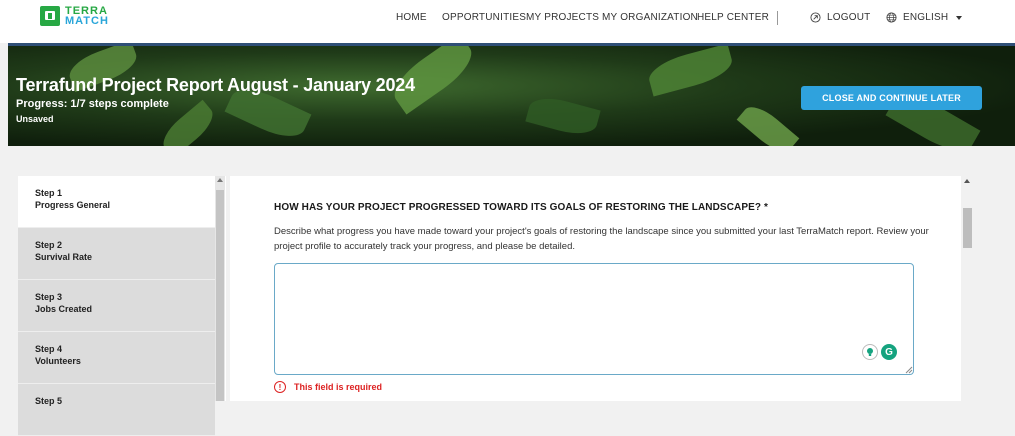 The height and width of the screenshot is (436, 1015). I want to click on step-name: Jobs Created, so click(64, 309).